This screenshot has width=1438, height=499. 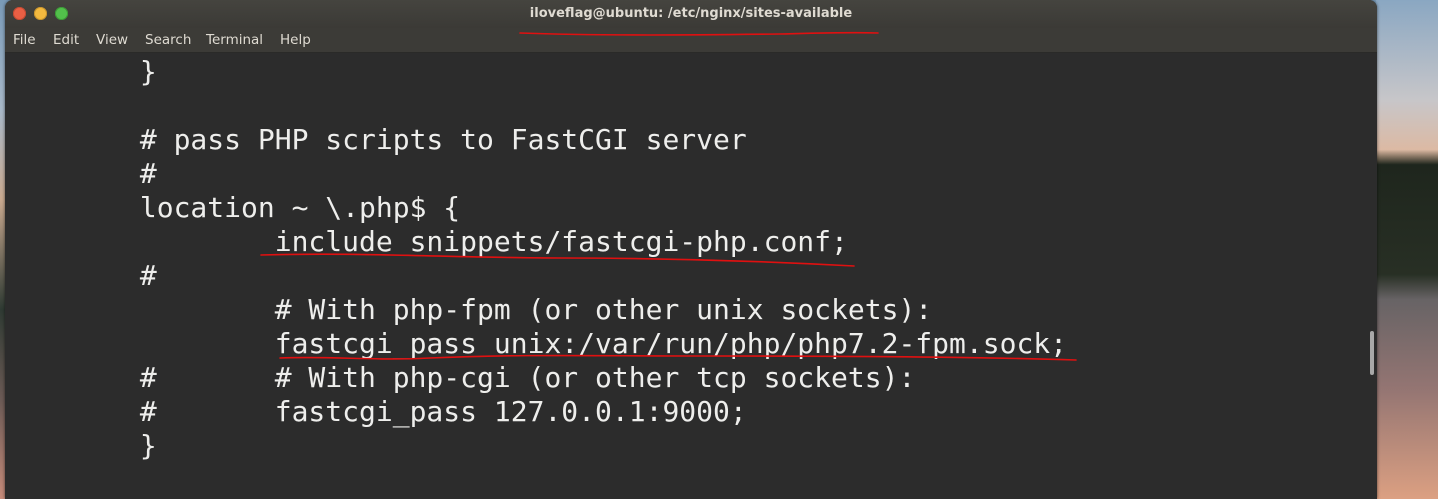 What do you see at coordinates (295, 40) in the screenshot?
I see `menu-help: Help` at bounding box center [295, 40].